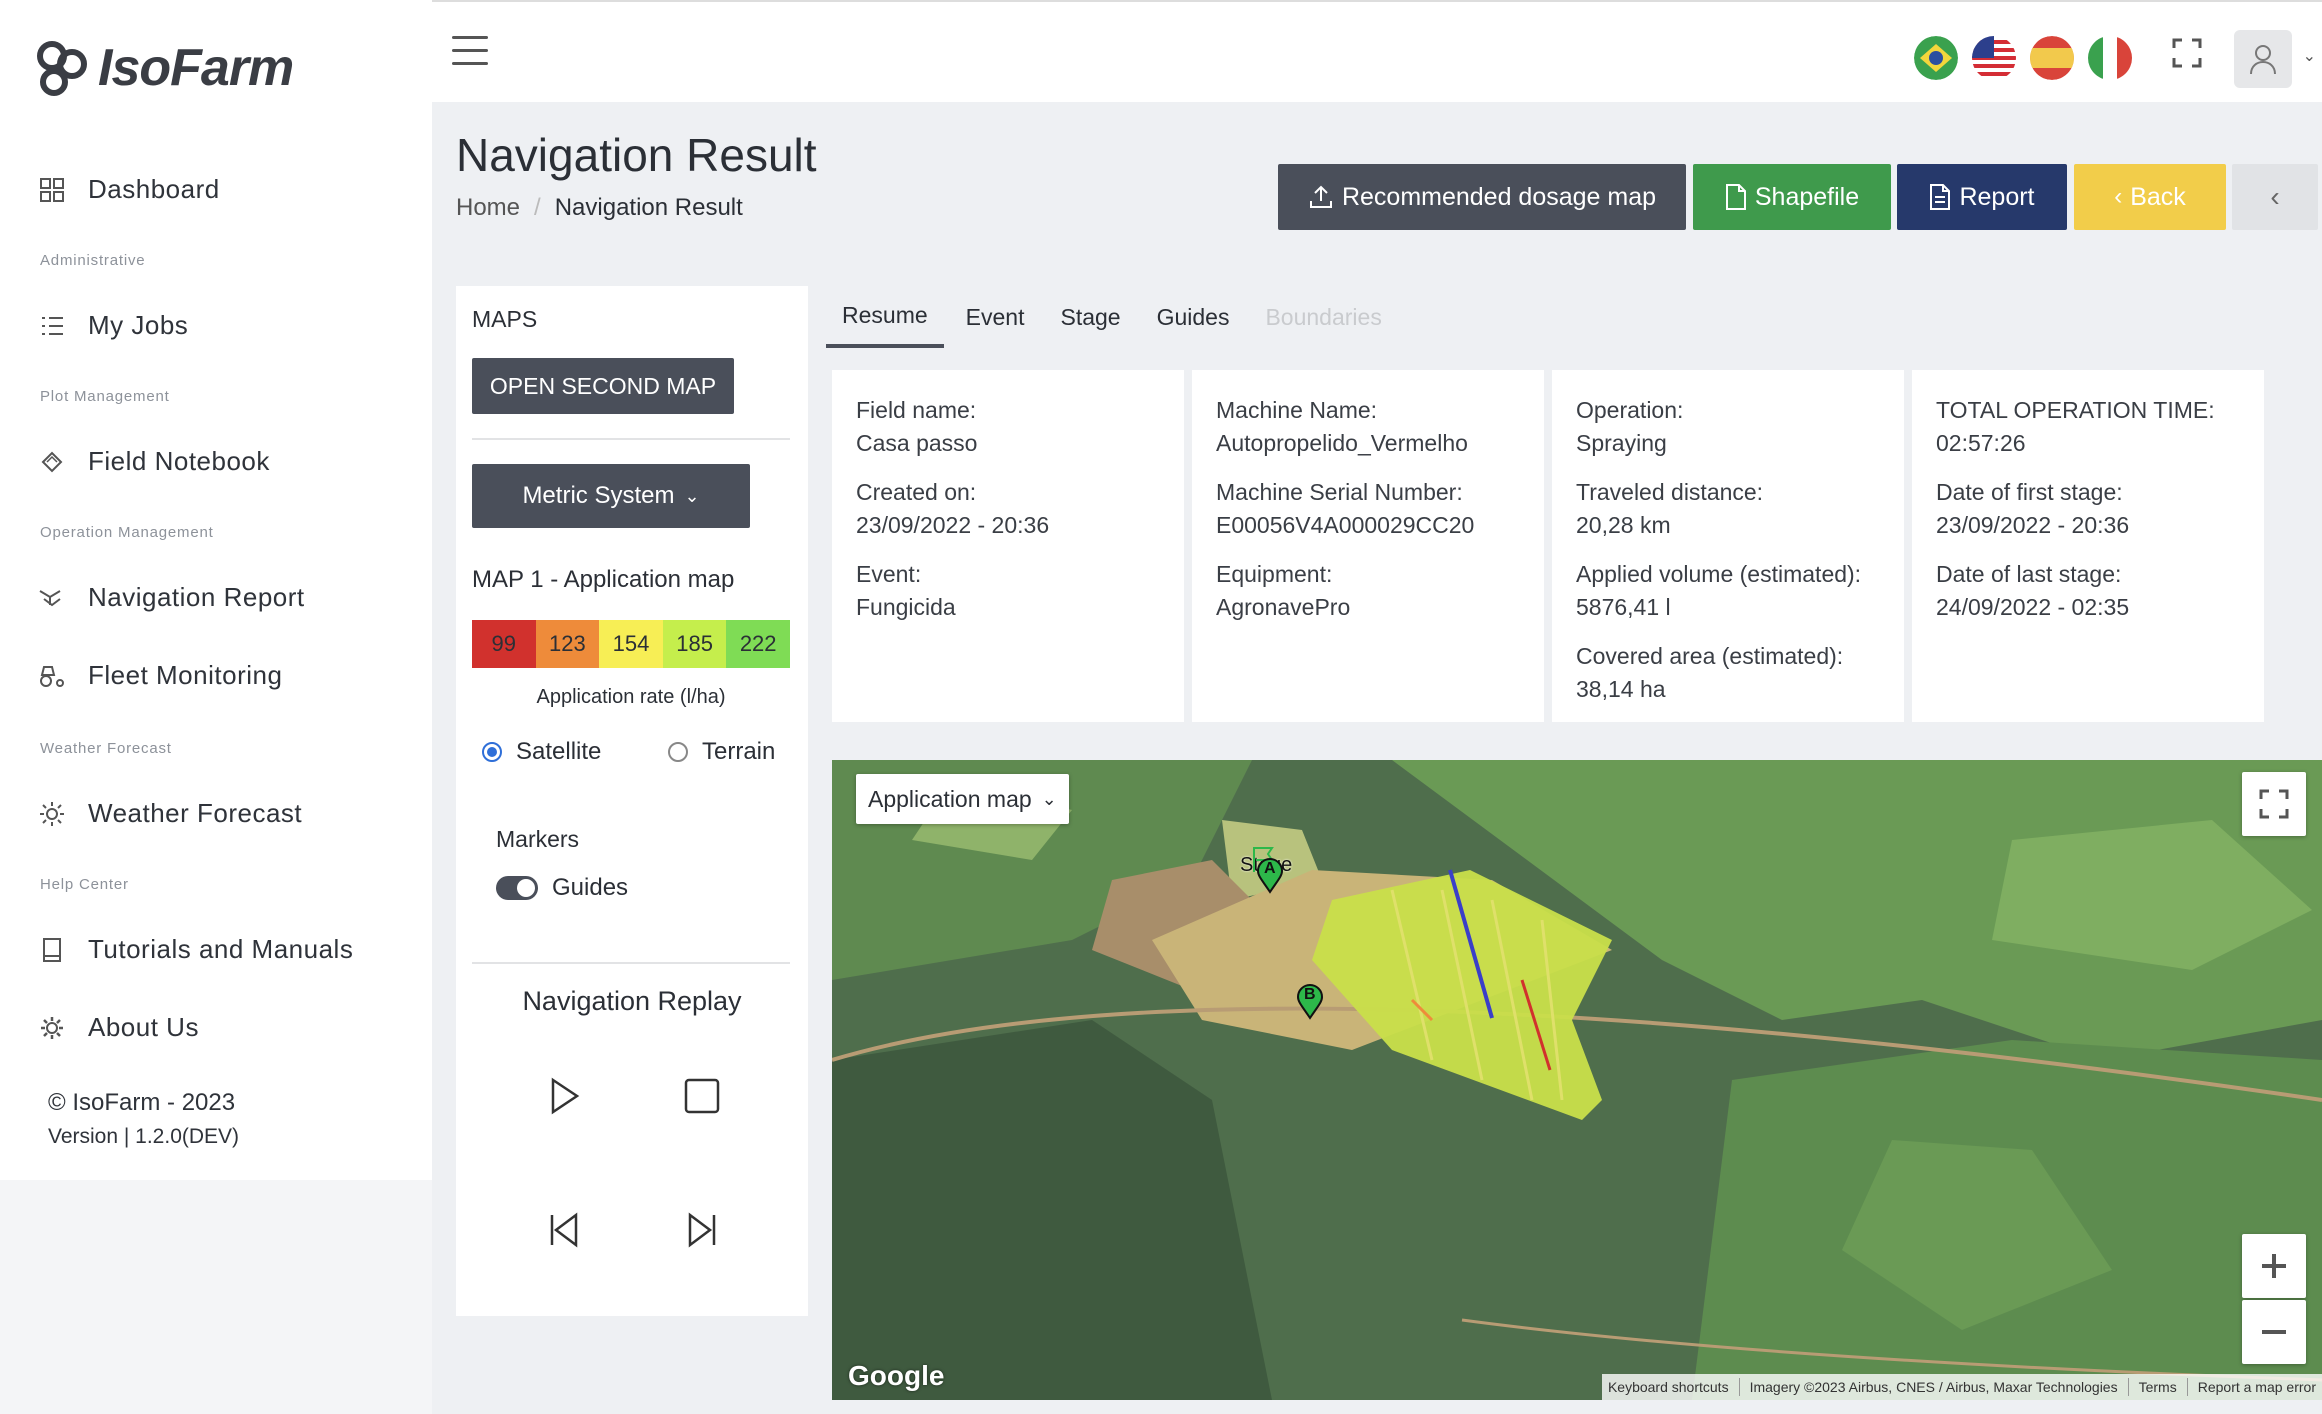  Describe the element at coordinates (105, 396) in the screenshot. I see `section-plot-management: Plot Management` at that location.